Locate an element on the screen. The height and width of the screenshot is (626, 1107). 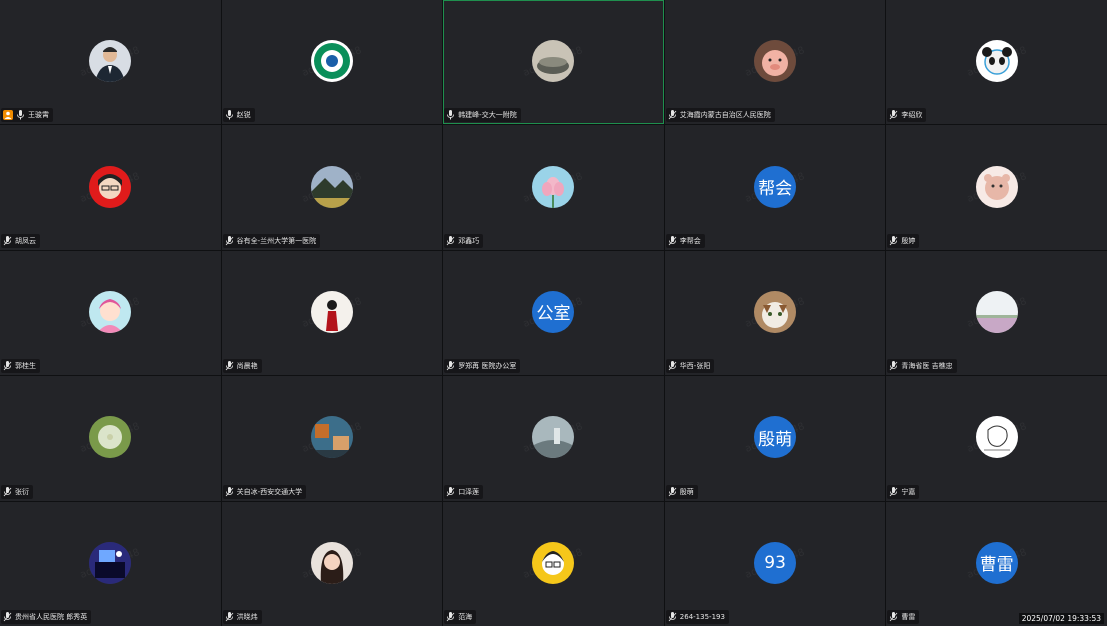
participant-tile: admin17448郭桂生 is located at coordinates (110, 313).